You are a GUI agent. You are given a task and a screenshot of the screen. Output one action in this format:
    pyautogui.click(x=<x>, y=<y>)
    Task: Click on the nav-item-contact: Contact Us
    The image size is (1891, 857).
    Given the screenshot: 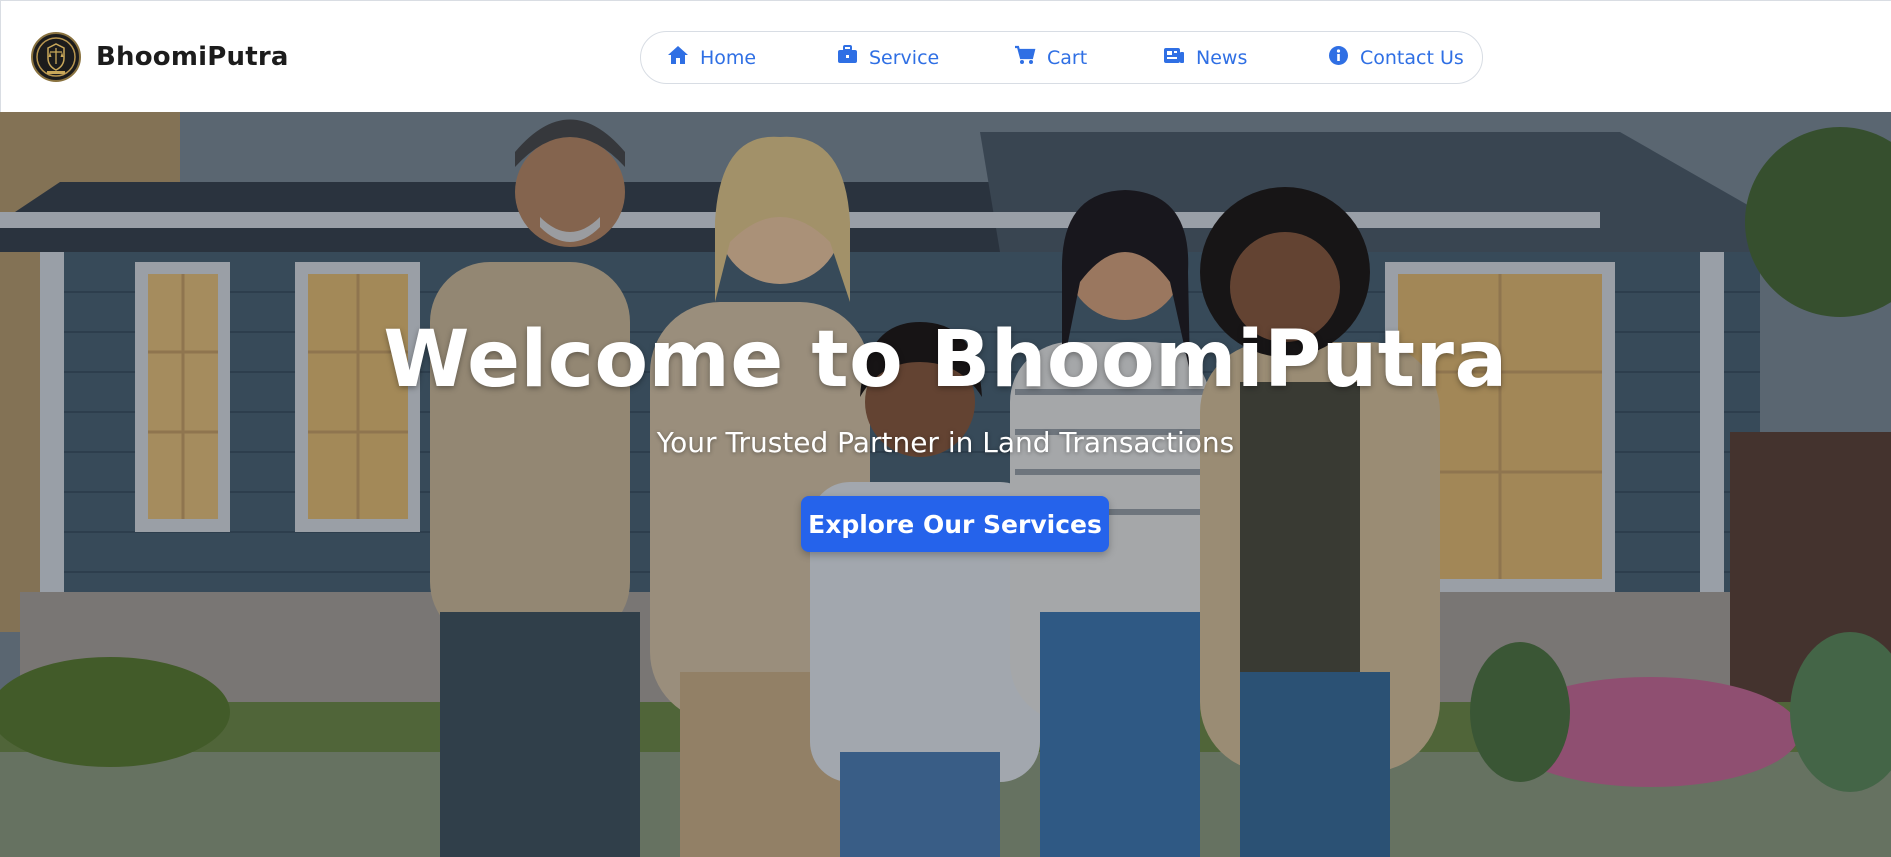 What is the action you would take?
    pyautogui.click(x=1396, y=57)
    